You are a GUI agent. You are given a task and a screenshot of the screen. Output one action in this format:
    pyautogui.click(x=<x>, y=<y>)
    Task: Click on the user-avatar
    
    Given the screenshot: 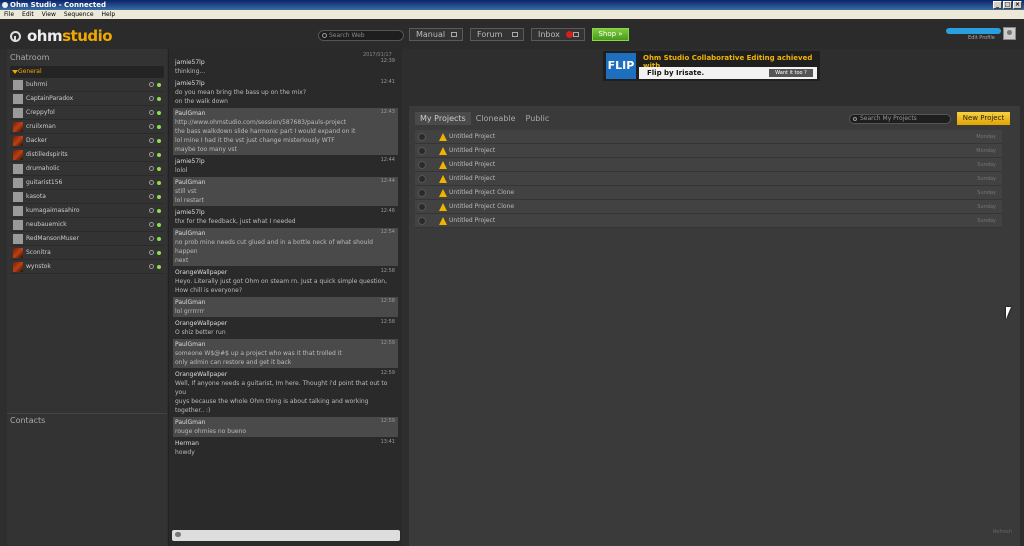 What is the action you would take?
    pyautogui.click(x=1009, y=33)
    